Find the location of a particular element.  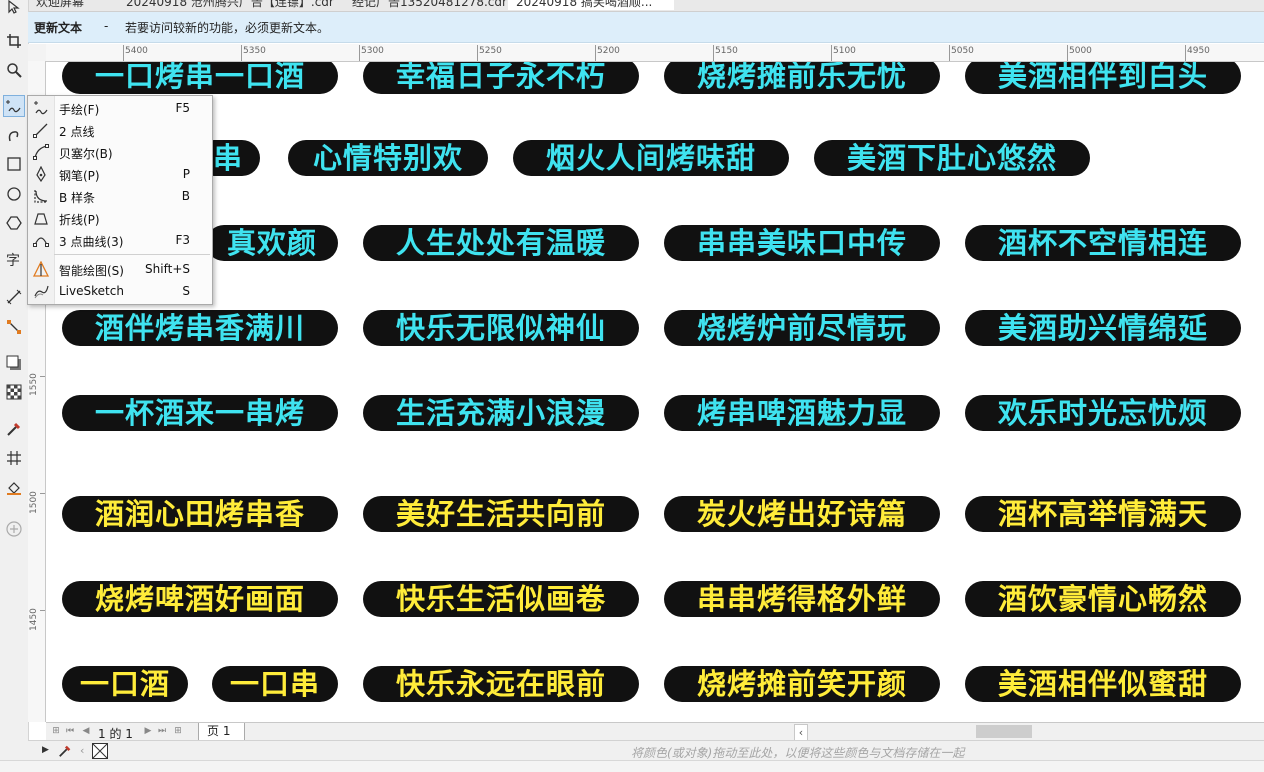

freehand-tool-icon is located at coordinates (14, 106).